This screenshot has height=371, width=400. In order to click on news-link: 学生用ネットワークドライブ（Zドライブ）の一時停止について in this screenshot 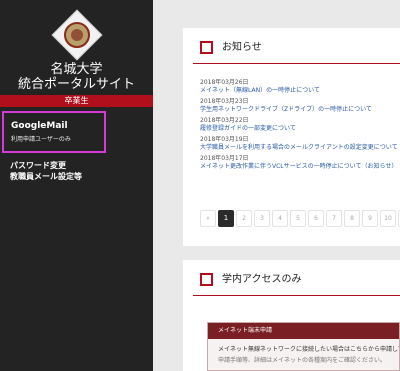, I will do `click(300, 110)`.